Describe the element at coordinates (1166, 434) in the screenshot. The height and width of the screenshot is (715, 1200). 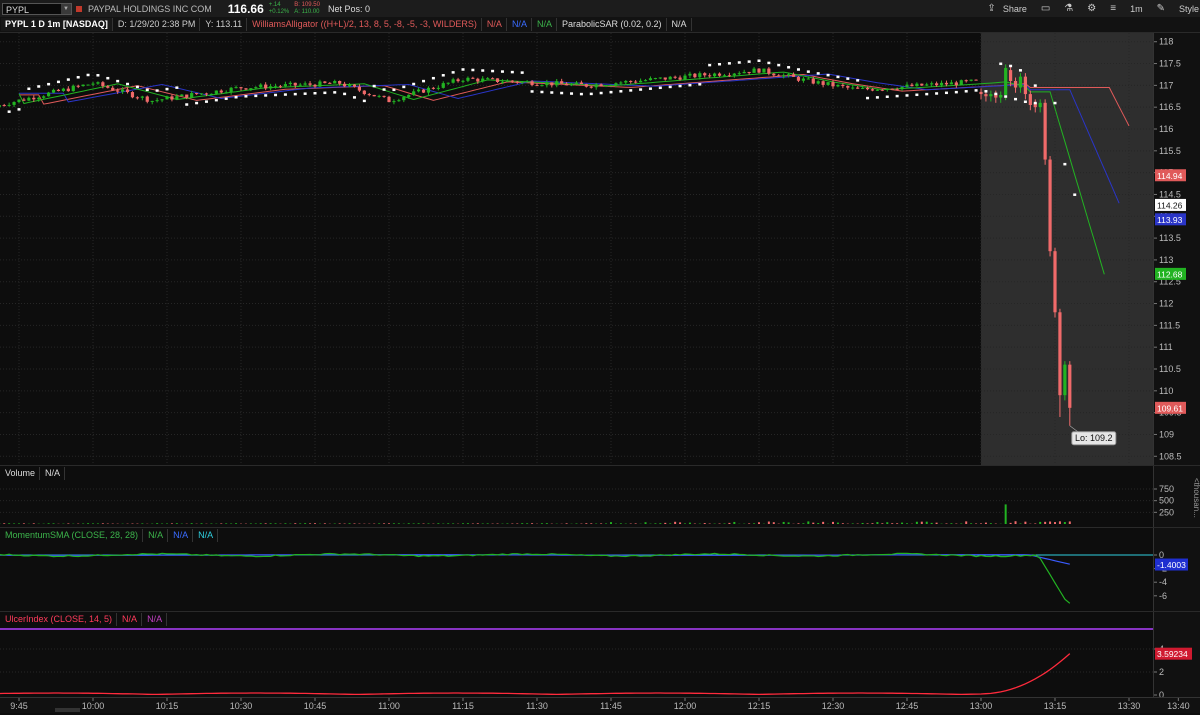
I see `price-tick-label: 109` at that location.